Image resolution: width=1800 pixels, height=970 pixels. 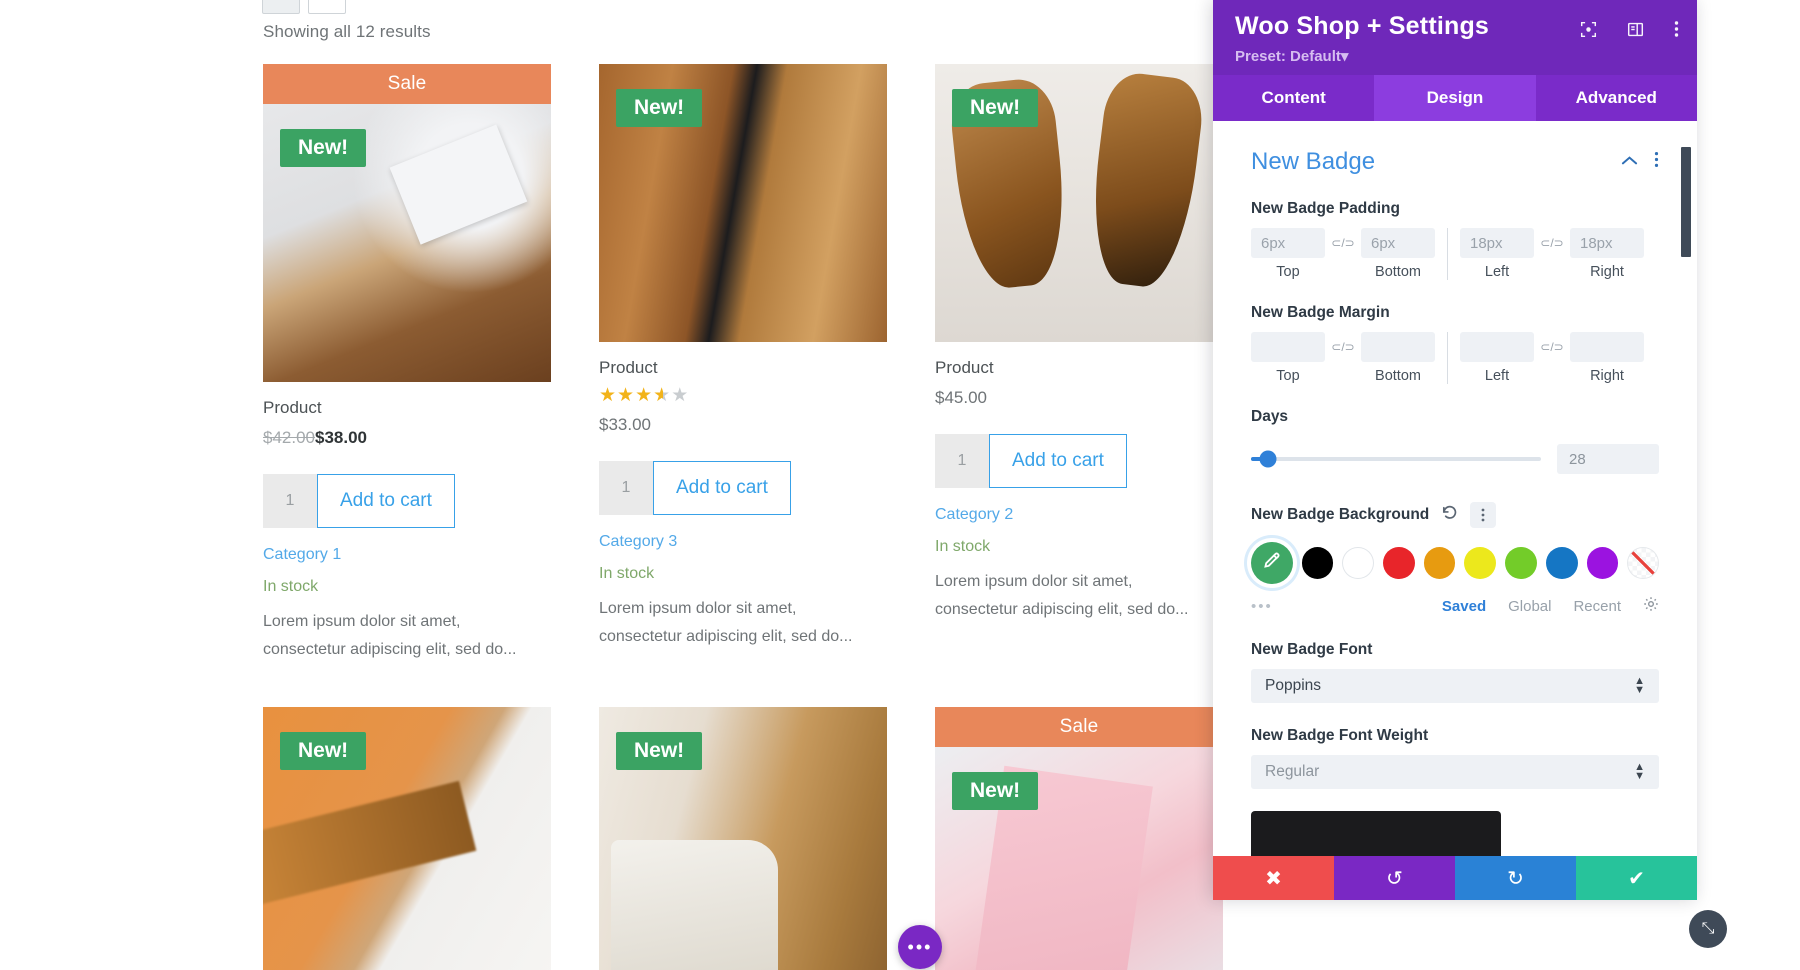 I want to click on font-weight-select: Regular ▲ ▼, so click(x=1455, y=772).